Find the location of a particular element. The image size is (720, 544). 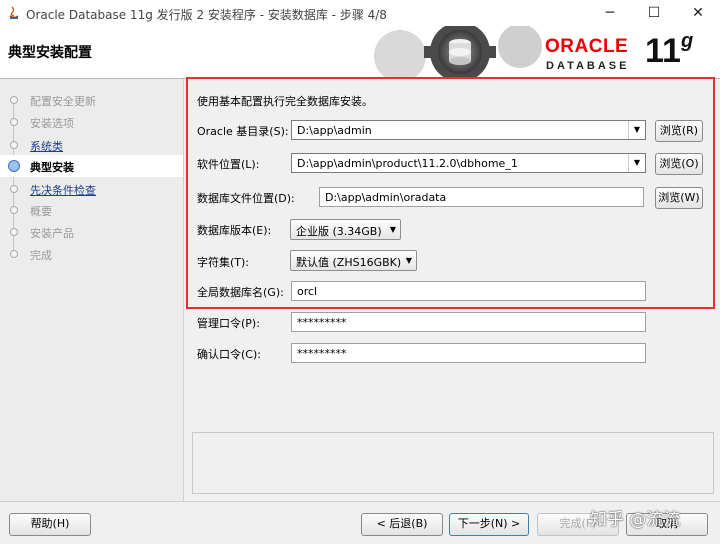

step-current-icon is located at coordinates (14, 166).